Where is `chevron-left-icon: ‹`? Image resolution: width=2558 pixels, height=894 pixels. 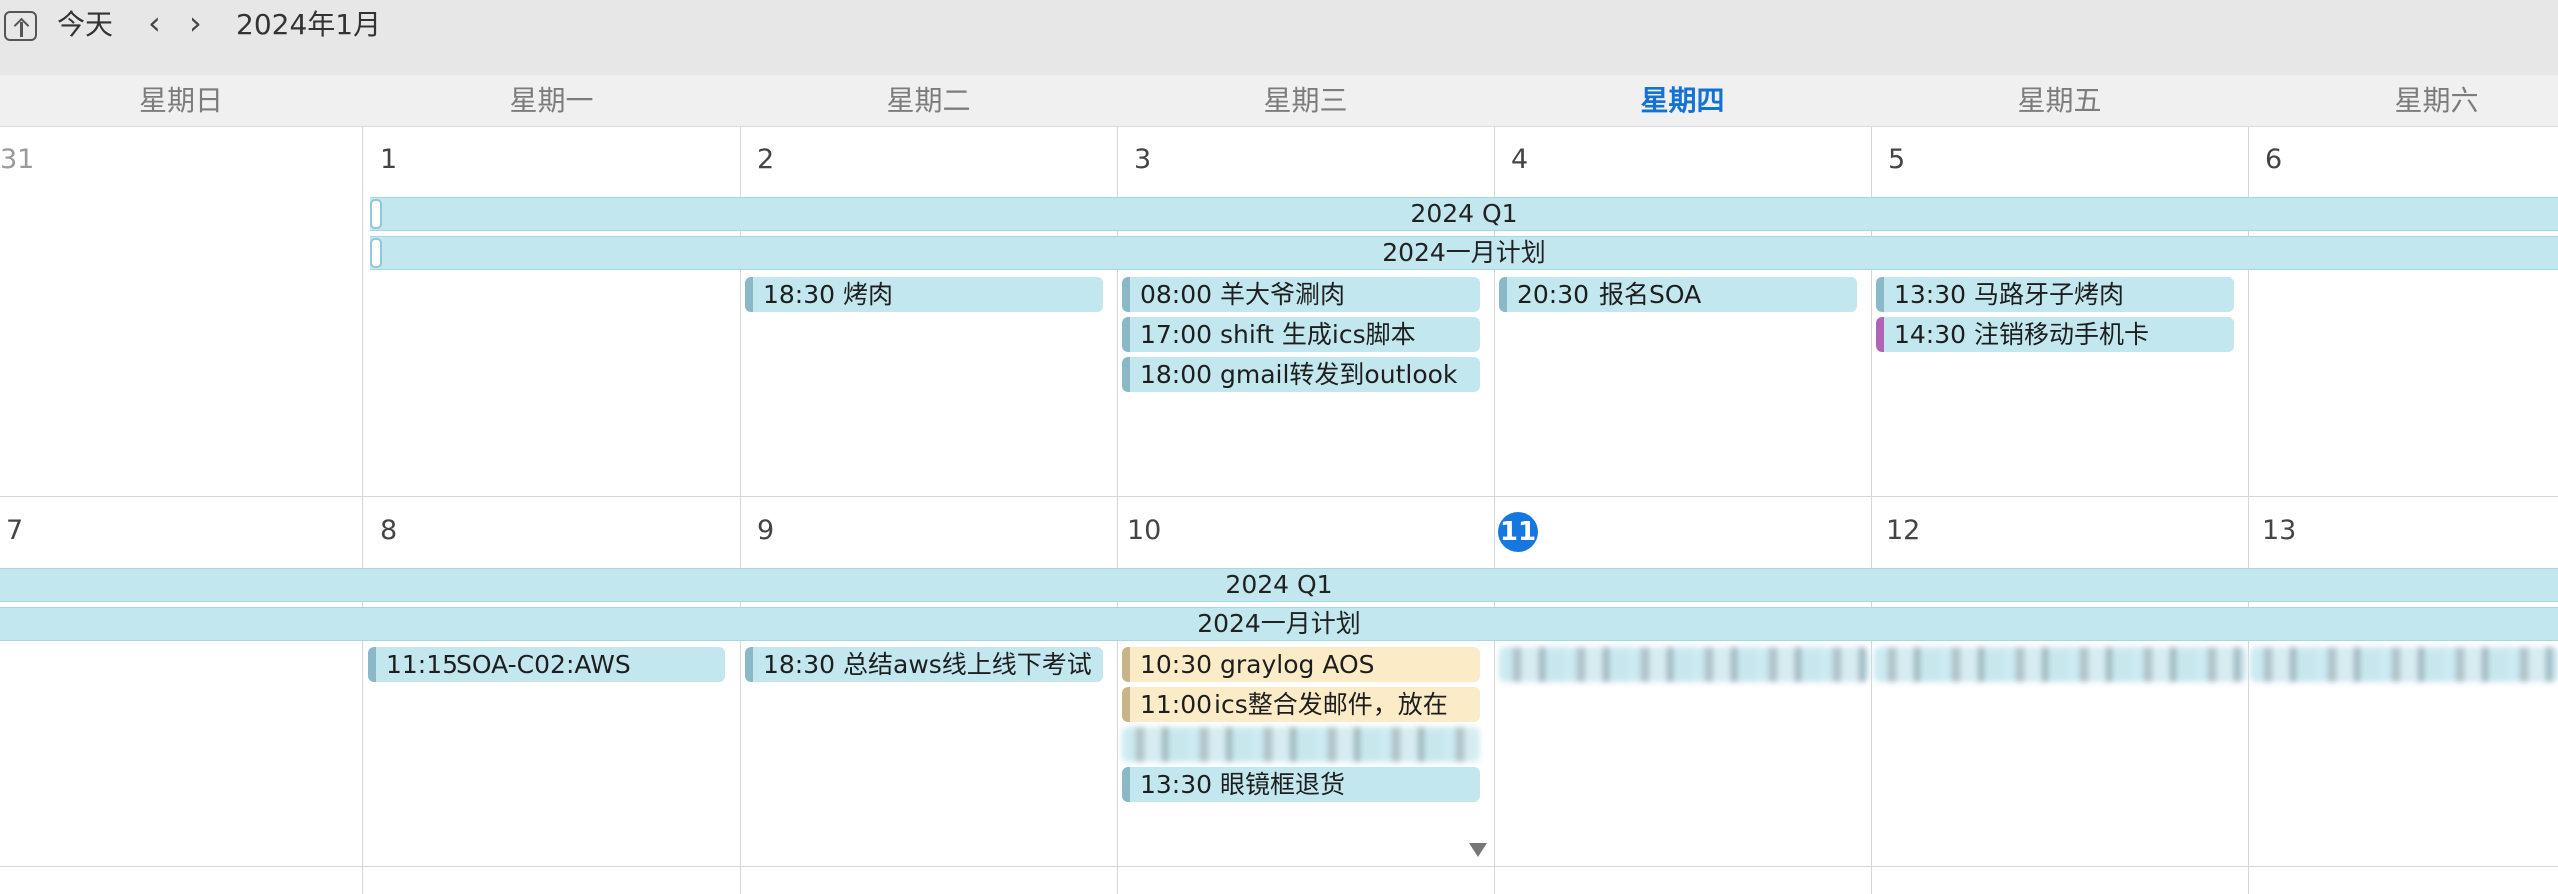 chevron-left-icon: ‹ is located at coordinates (154, 23).